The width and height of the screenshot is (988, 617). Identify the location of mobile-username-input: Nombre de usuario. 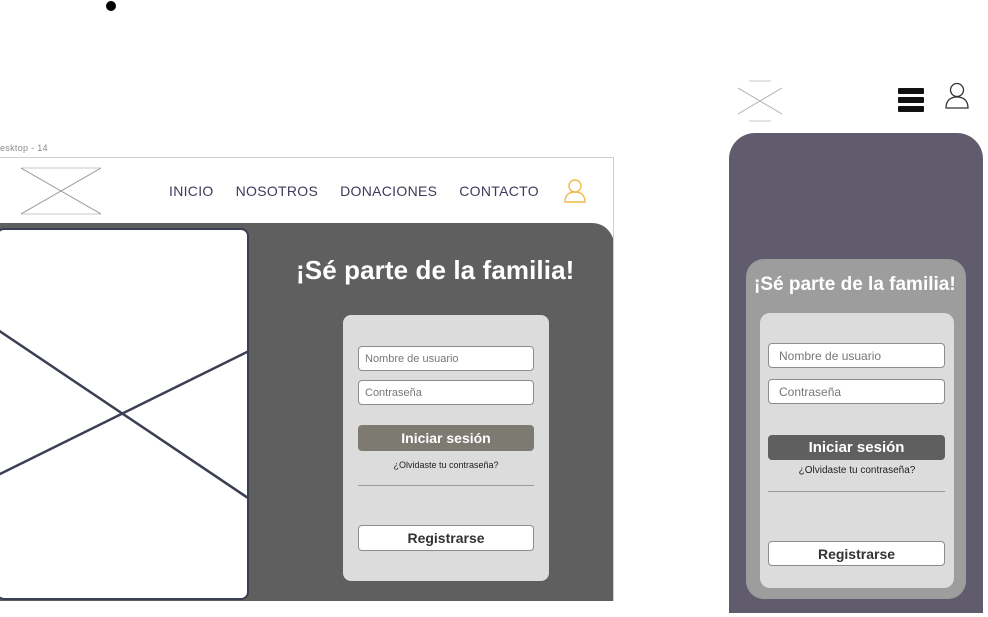
(856, 355).